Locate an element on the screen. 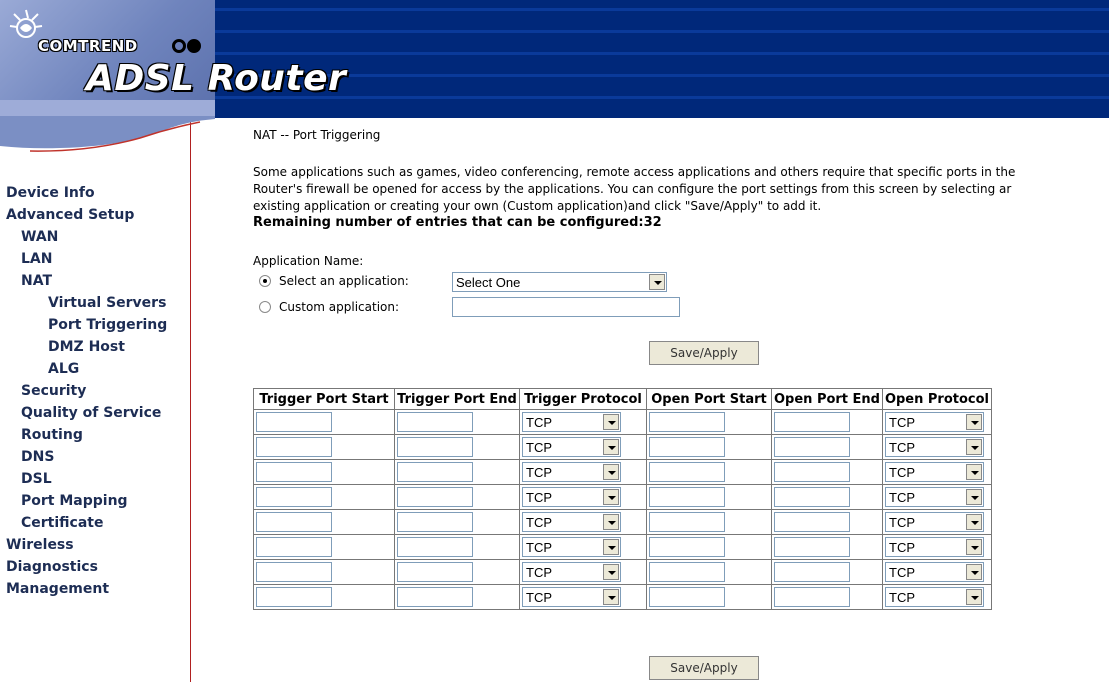  sidebar-item-device-info: Device Info is located at coordinates (83, 193).